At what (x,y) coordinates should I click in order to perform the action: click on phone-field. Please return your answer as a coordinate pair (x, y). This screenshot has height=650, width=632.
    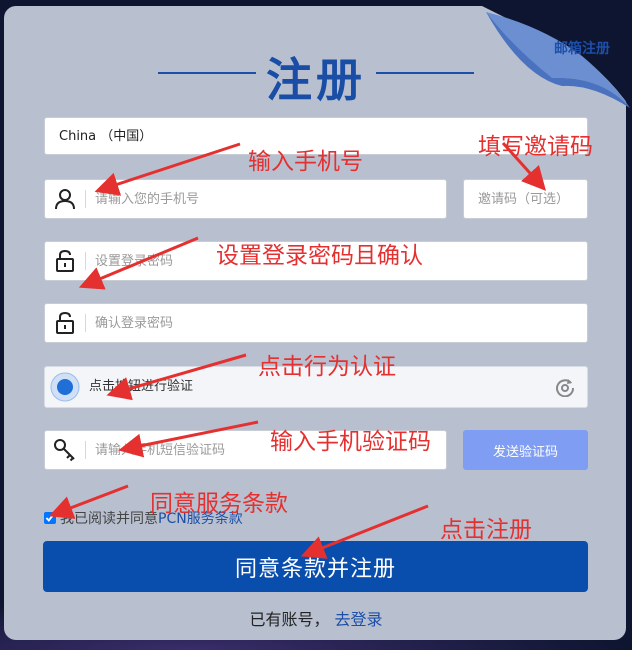
    Looking at the image, I should click on (245, 199).